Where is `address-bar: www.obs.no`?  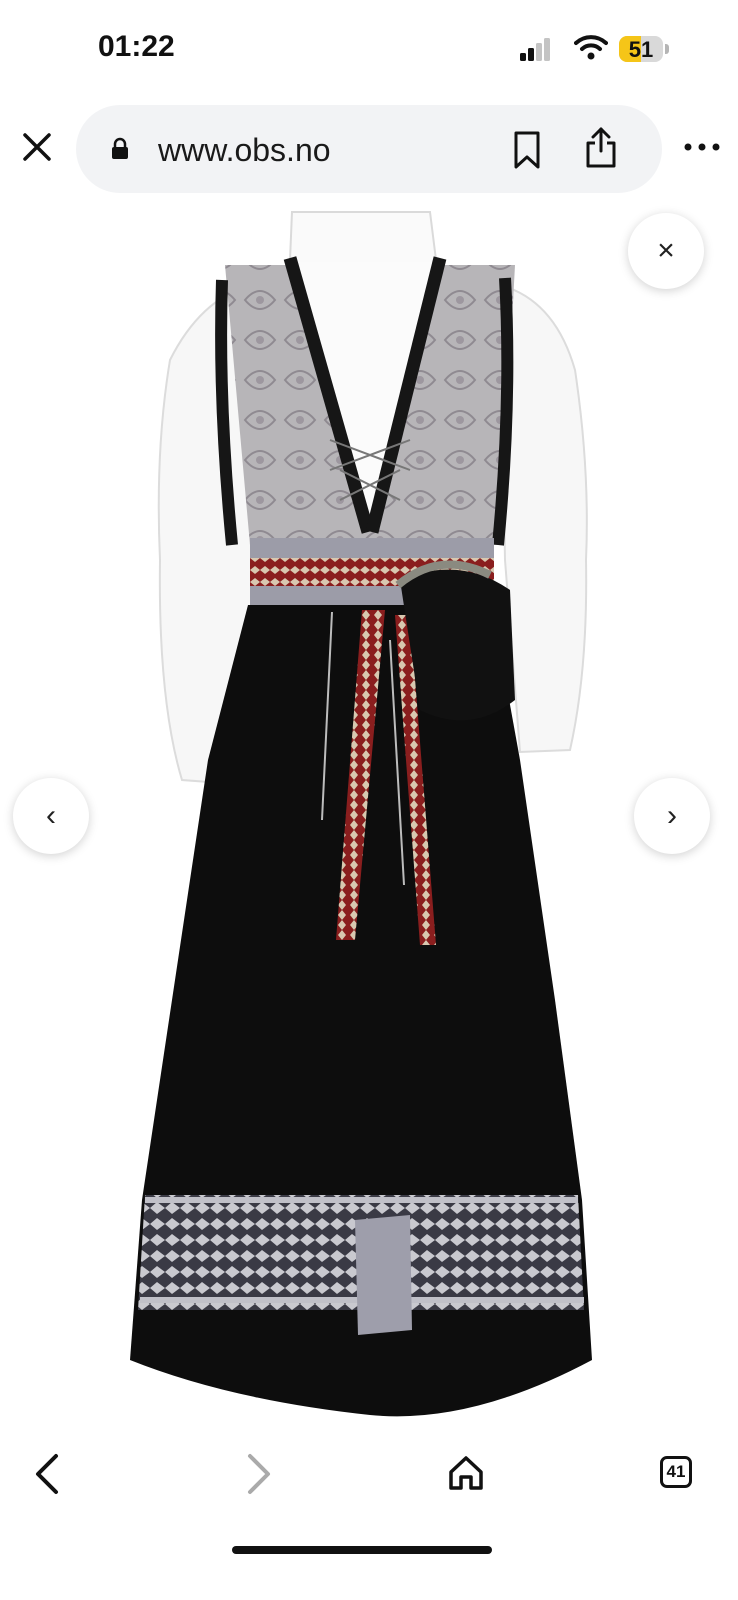
address-bar: www.obs.no is located at coordinates (369, 149).